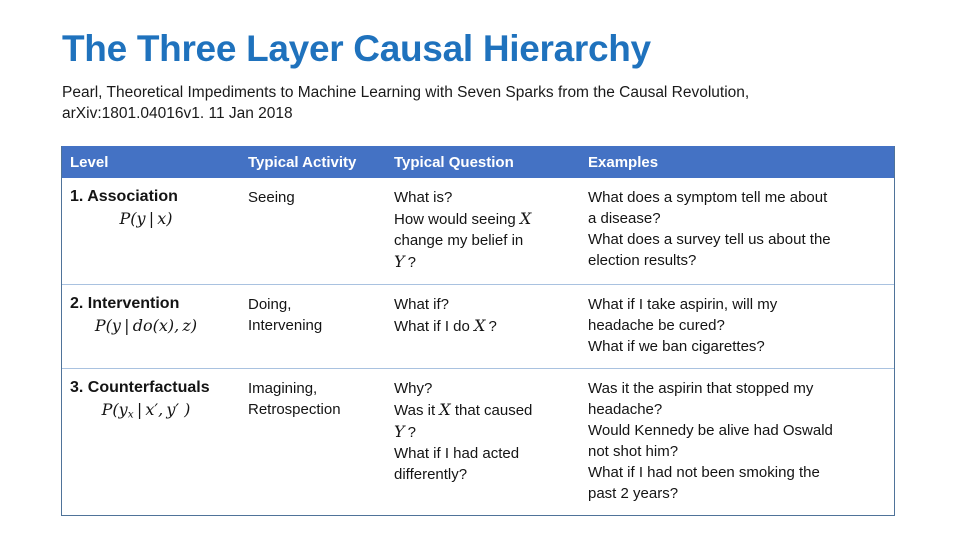 The width and height of the screenshot is (960, 540). I want to click on question-line: What if I do X ?, so click(445, 325).